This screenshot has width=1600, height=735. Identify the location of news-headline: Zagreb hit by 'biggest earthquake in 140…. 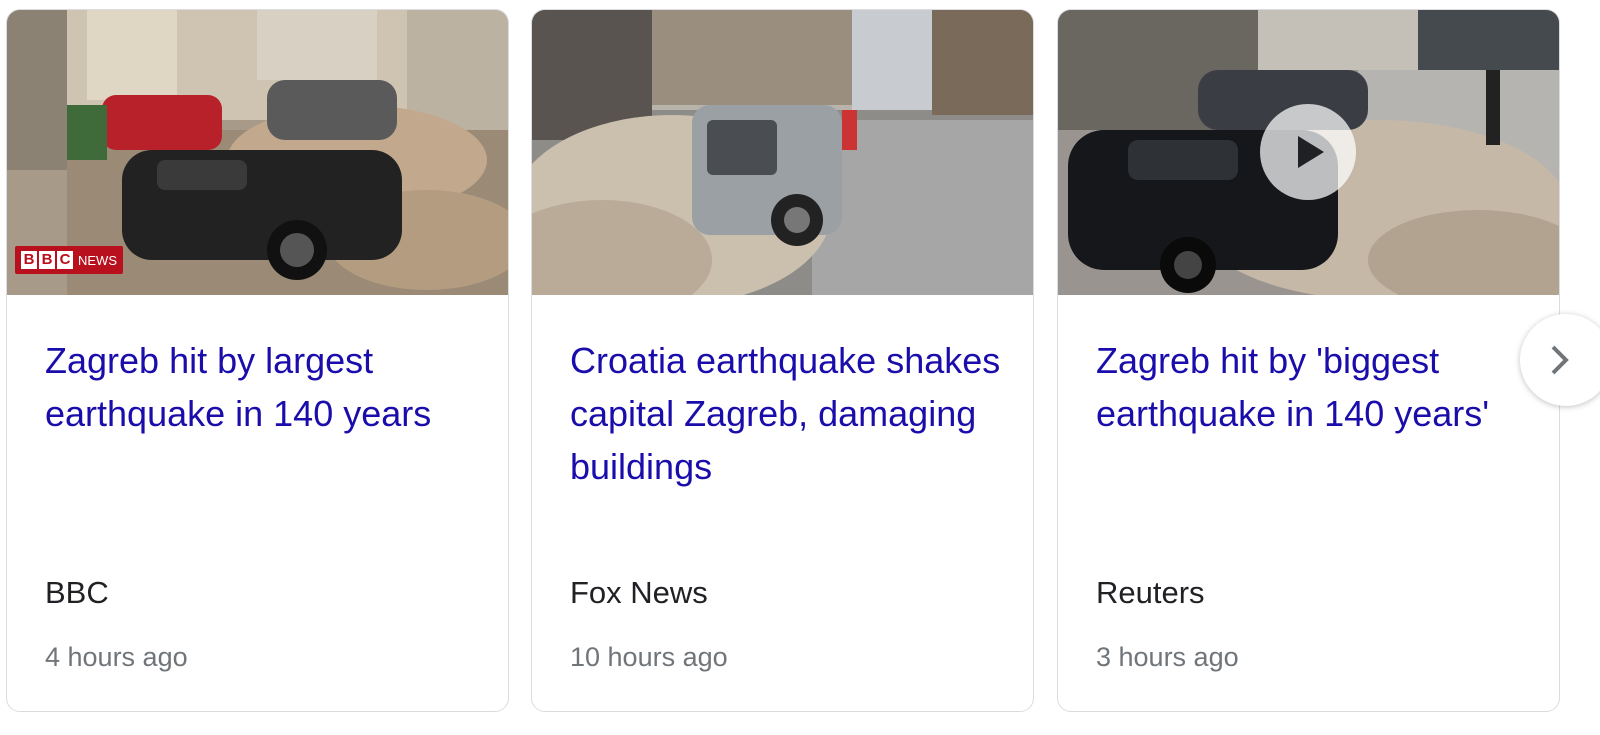
(1316, 387).